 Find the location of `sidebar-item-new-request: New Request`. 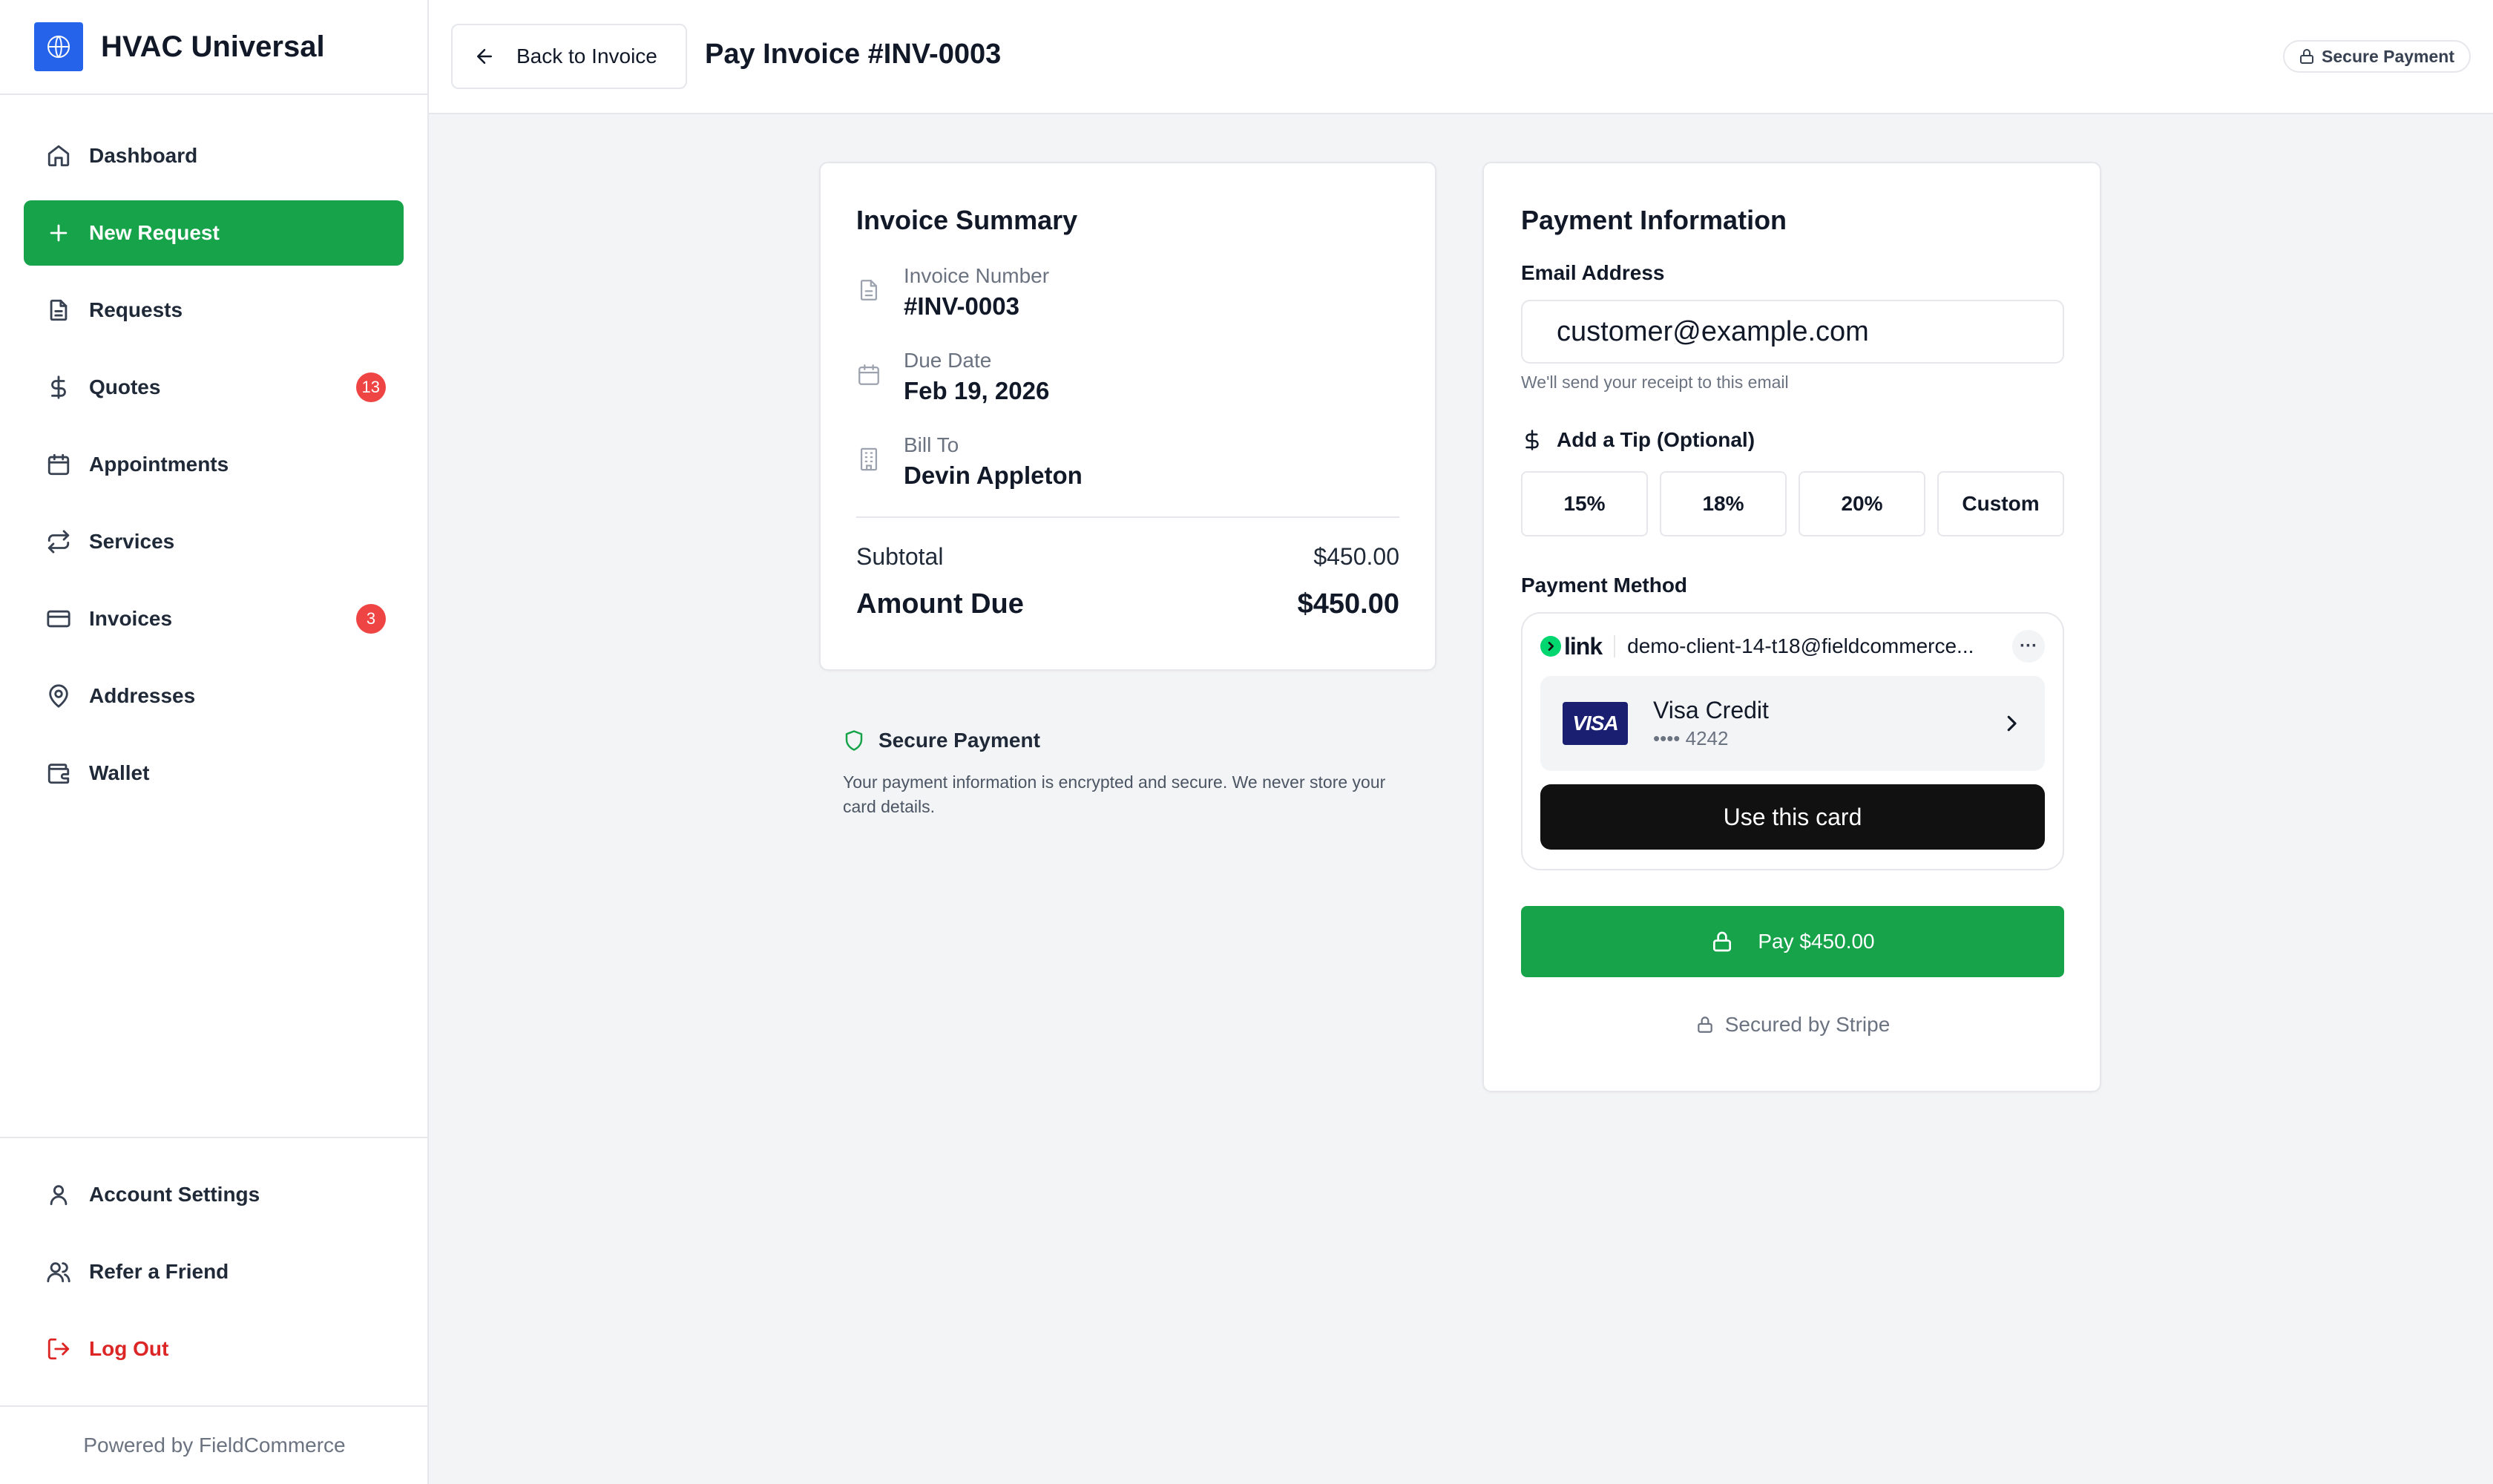

sidebar-item-new-request: New Request is located at coordinates (214, 233).